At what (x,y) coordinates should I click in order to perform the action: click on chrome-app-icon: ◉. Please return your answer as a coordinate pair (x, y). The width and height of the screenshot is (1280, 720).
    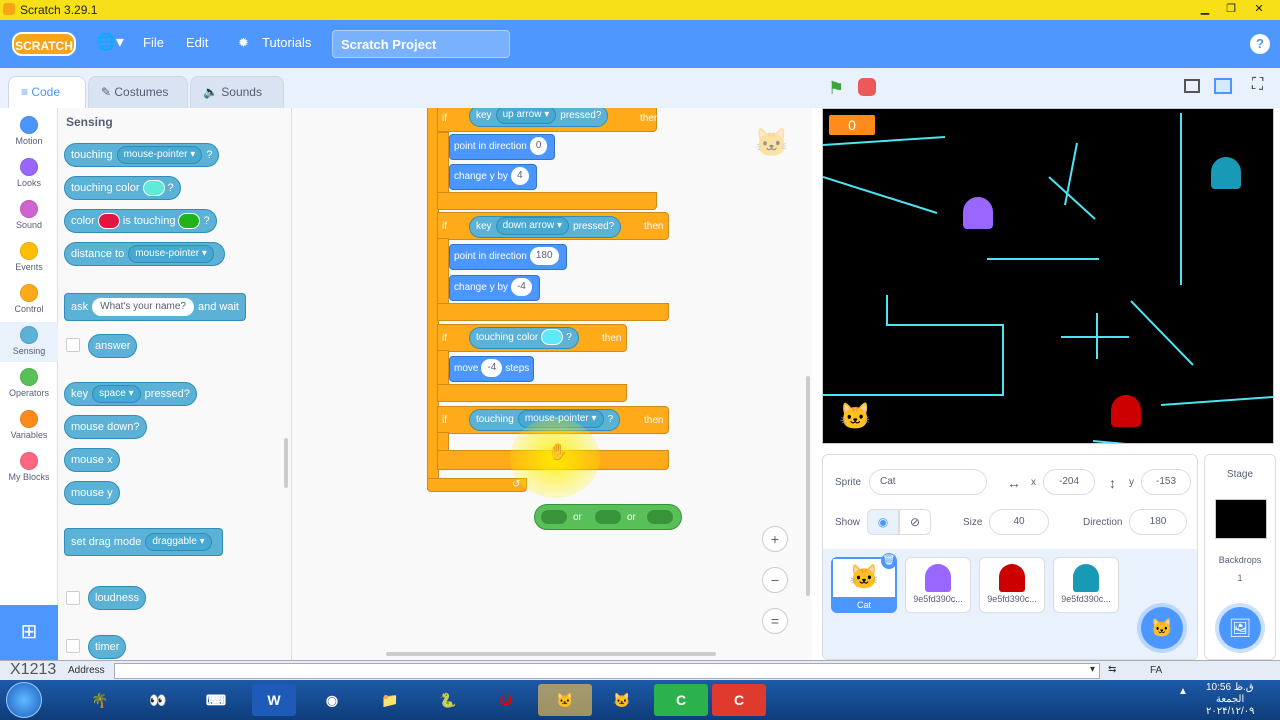
    Looking at the image, I should click on (332, 700).